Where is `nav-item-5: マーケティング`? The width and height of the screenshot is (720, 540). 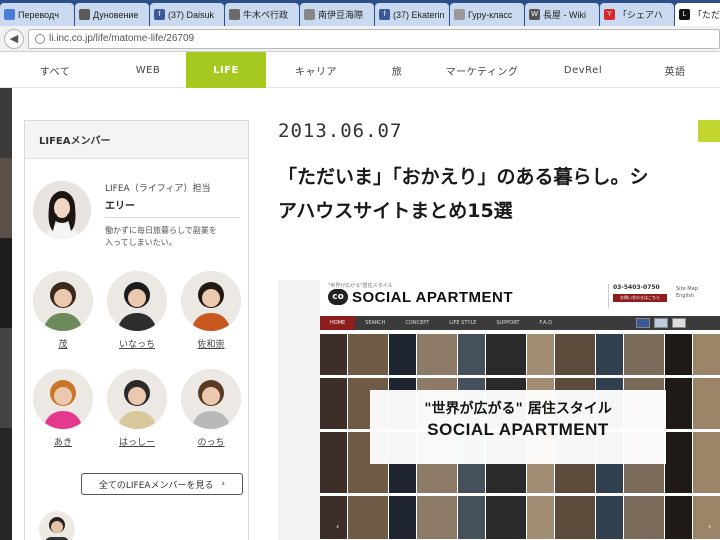
nav-item-5: マーケティング is located at coordinates (482, 70).